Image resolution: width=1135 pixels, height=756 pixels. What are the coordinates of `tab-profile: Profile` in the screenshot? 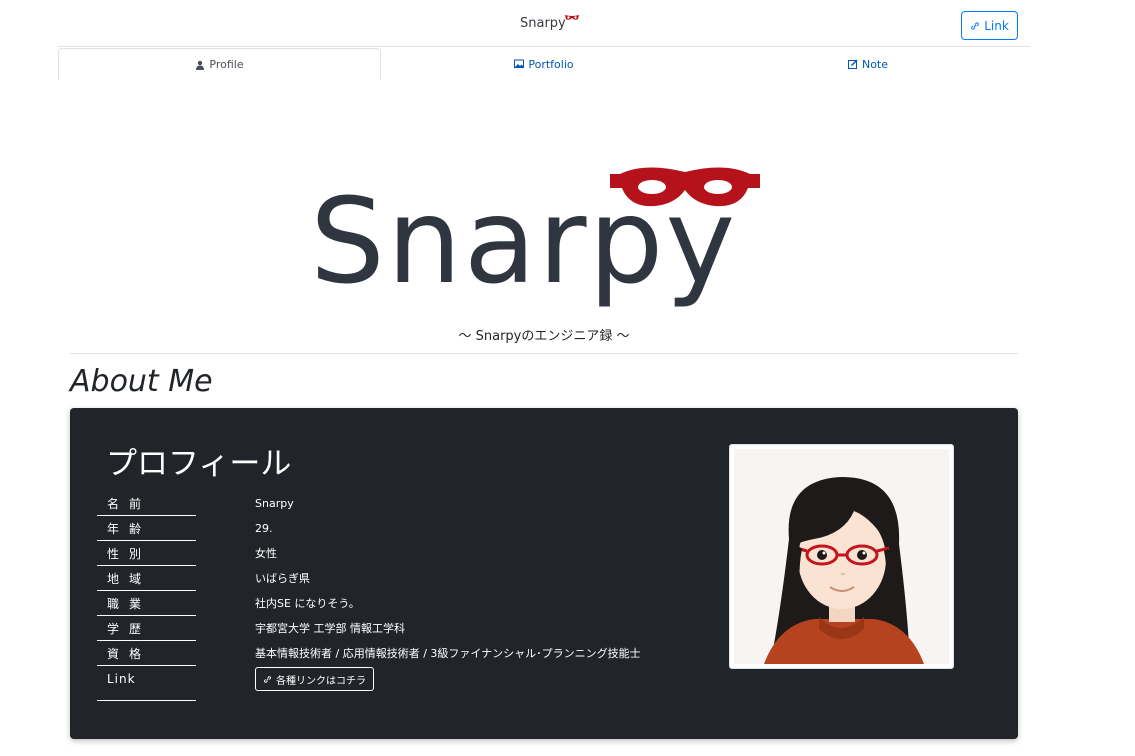 It's located at (219, 64).